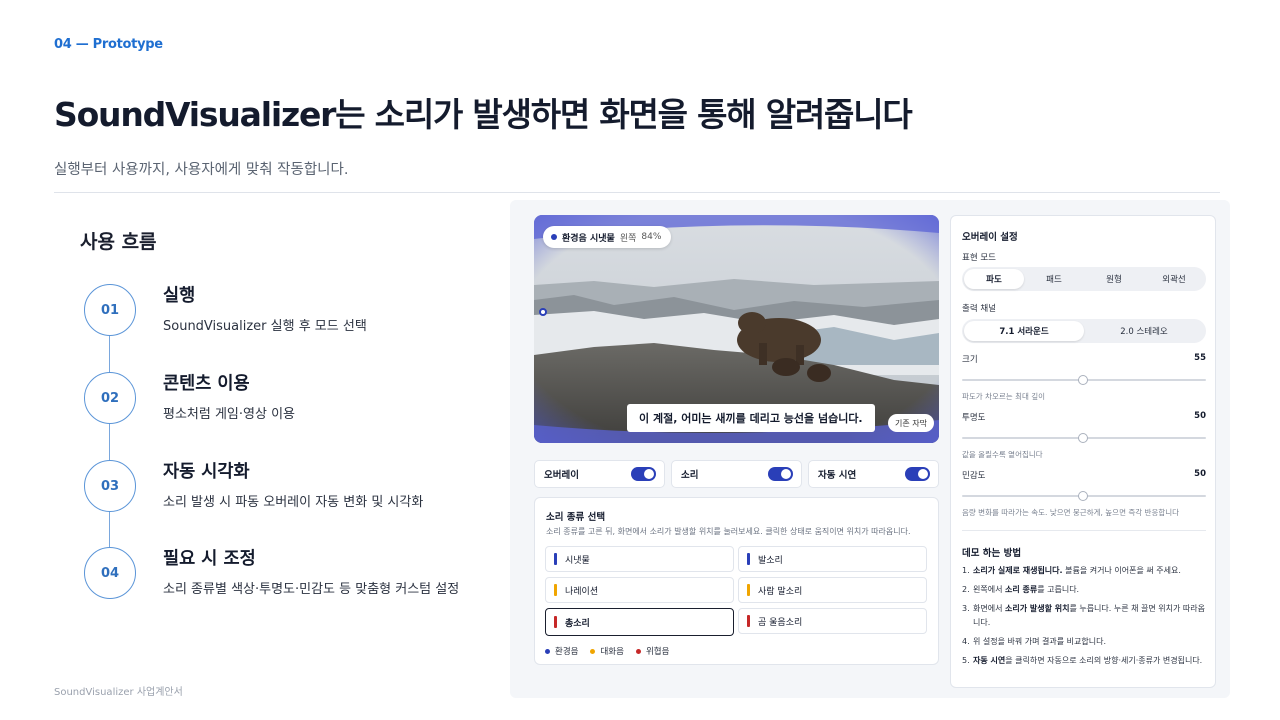 The height and width of the screenshot is (720, 1280). Describe the element at coordinates (966, 608) in the screenshot. I see `demo-step-number: 3.` at that location.